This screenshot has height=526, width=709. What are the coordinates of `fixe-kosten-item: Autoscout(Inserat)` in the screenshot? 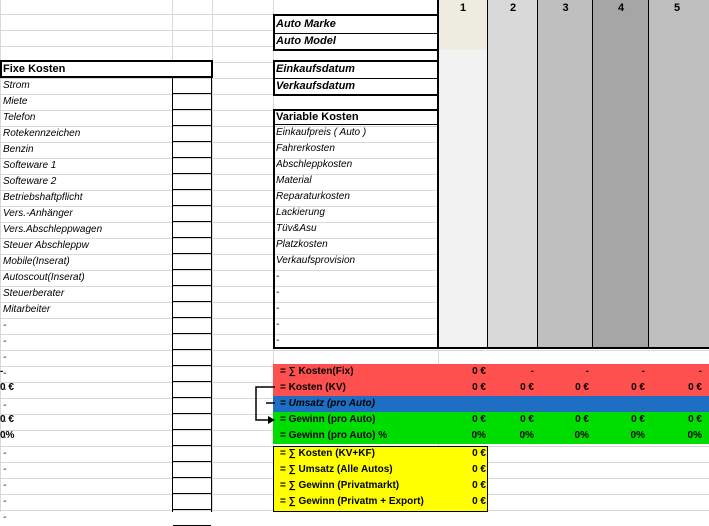 It's located at (87, 278).